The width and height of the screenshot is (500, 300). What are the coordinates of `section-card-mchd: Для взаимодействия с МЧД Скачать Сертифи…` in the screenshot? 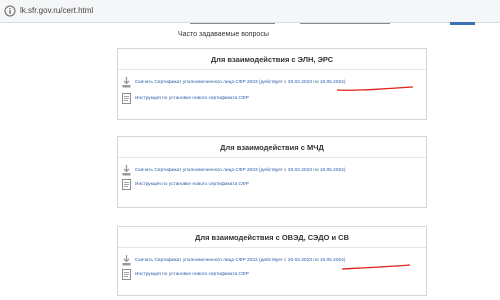 It's located at (272, 172).